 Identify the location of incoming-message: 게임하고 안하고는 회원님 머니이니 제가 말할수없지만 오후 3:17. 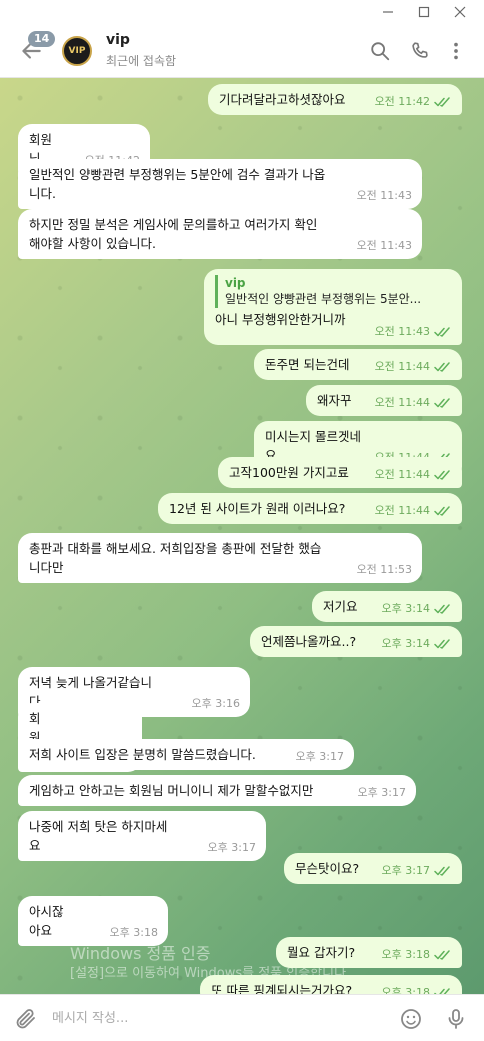
(217, 790).